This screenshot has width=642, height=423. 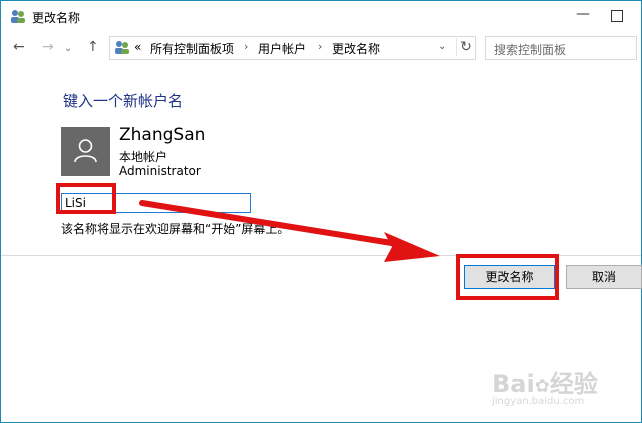 What do you see at coordinates (93, 47) in the screenshot?
I see `up-arrow-icon: ↑` at bounding box center [93, 47].